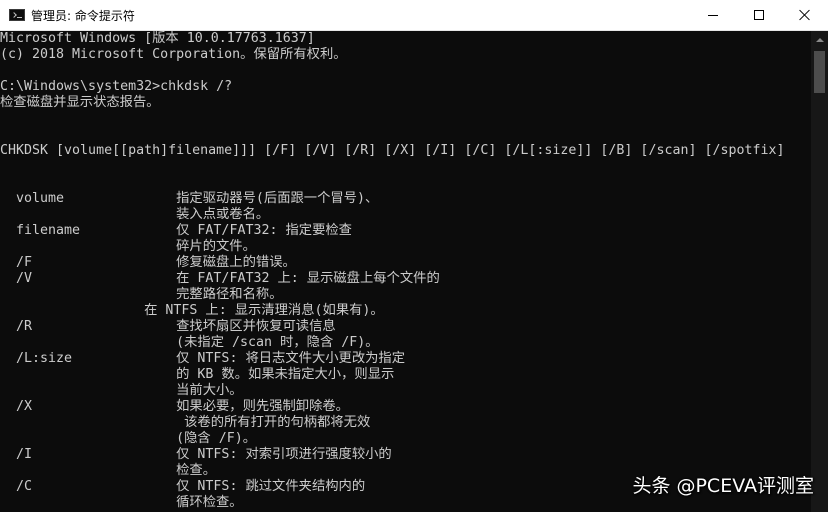  Describe the element at coordinates (819, 72) in the screenshot. I see `scroll-thumb` at that location.